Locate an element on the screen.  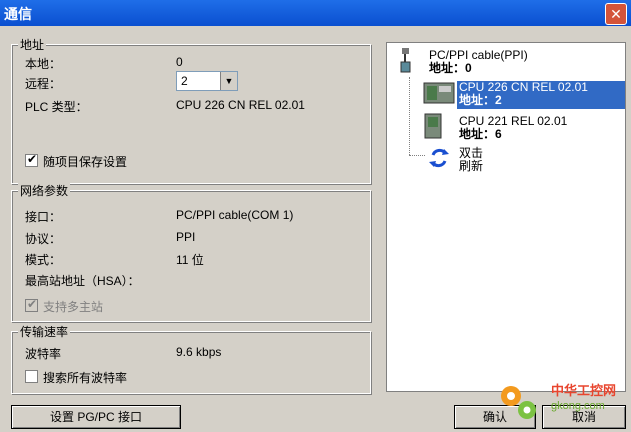
watermark-text-en: gkong.com is located at coordinates (578, 406).